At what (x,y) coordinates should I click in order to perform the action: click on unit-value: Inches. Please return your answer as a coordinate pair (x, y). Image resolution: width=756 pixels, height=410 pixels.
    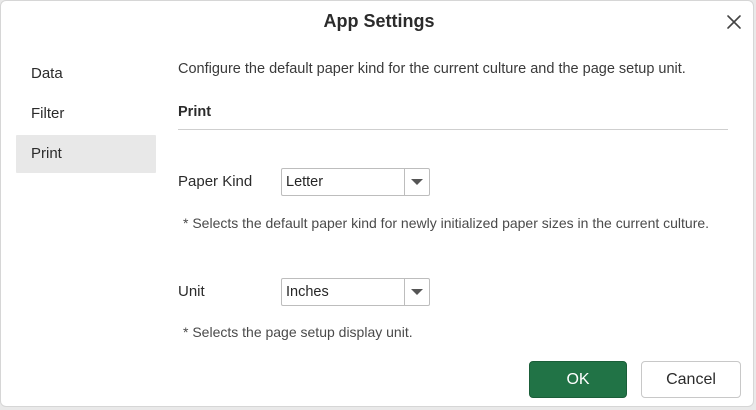
    Looking at the image, I should click on (307, 292).